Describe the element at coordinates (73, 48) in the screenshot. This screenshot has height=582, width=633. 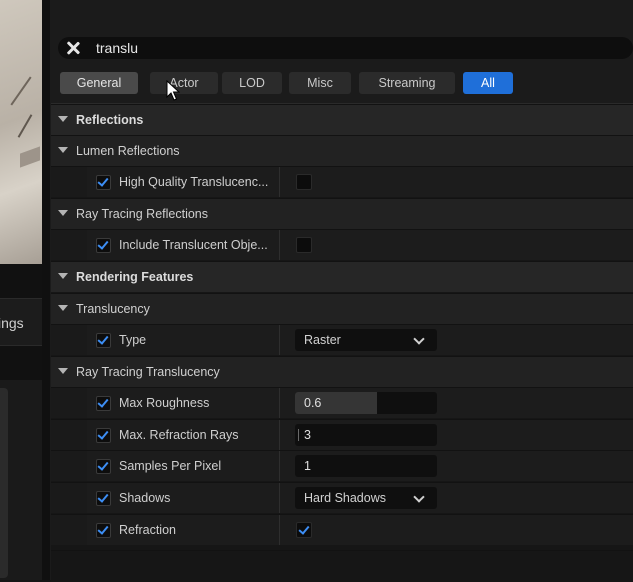
I see `clear-search-icon` at that location.